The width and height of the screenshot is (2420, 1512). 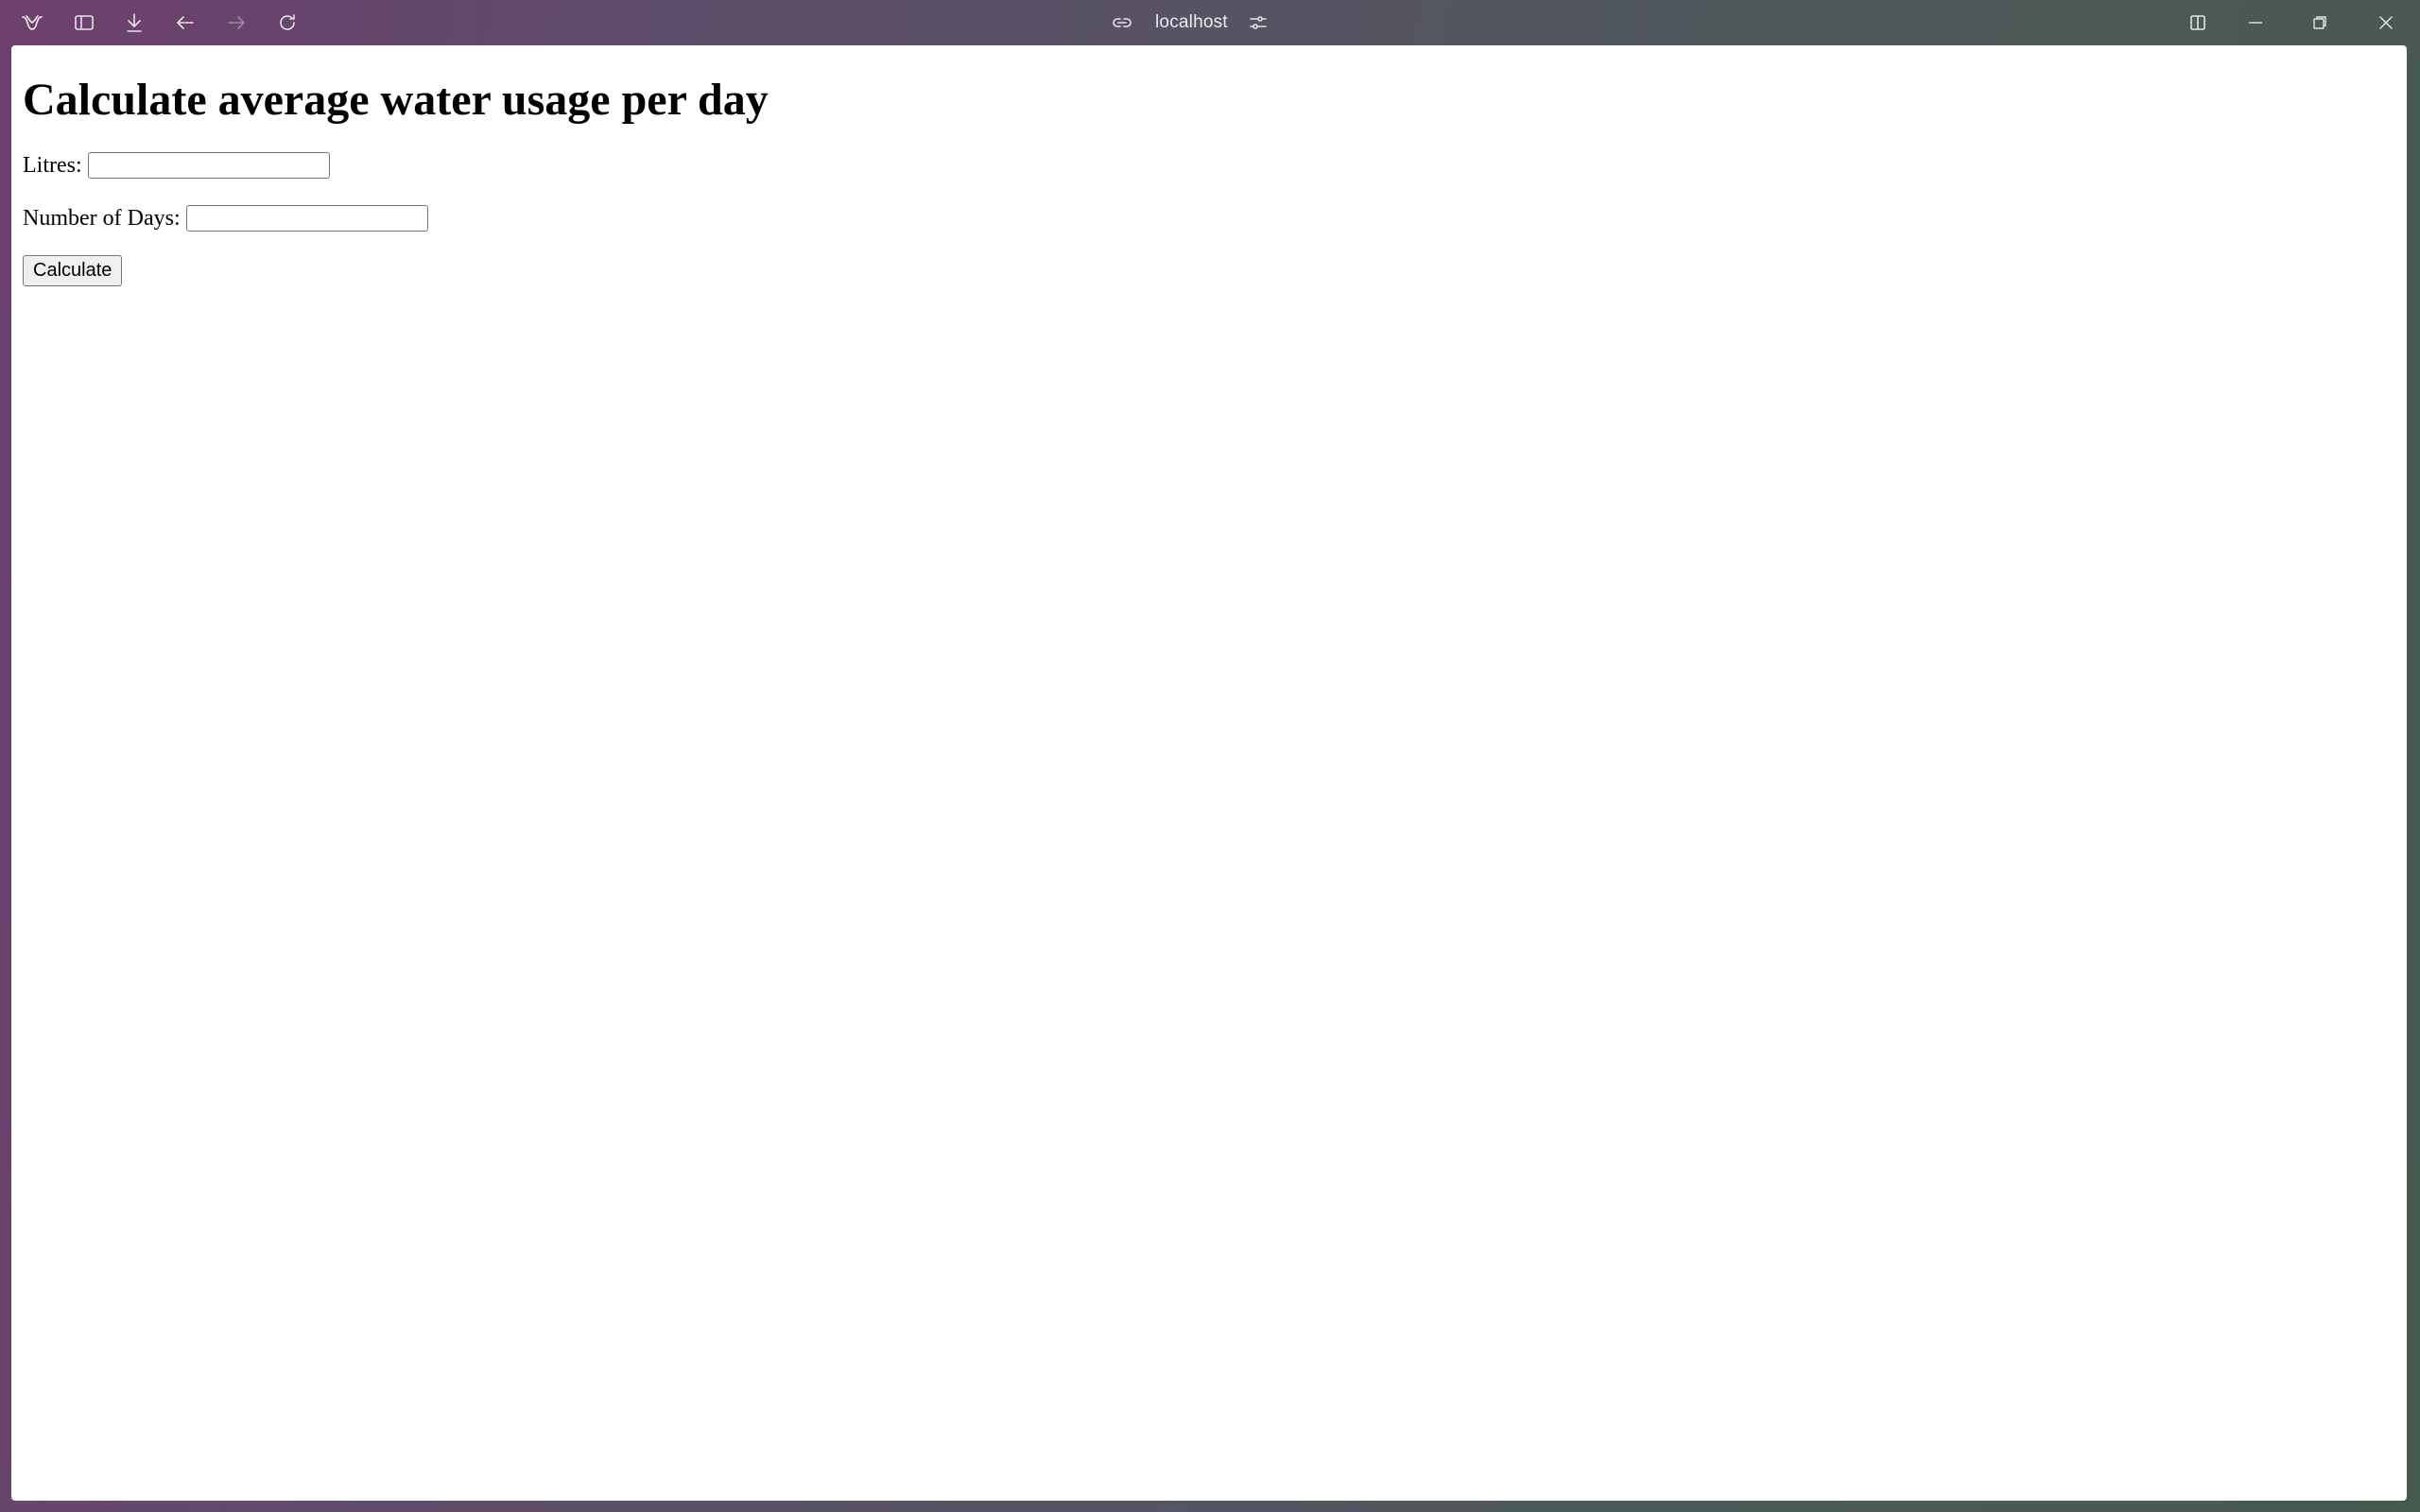 What do you see at coordinates (306, 218) in the screenshot?
I see `days-input` at bounding box center [306, 218].